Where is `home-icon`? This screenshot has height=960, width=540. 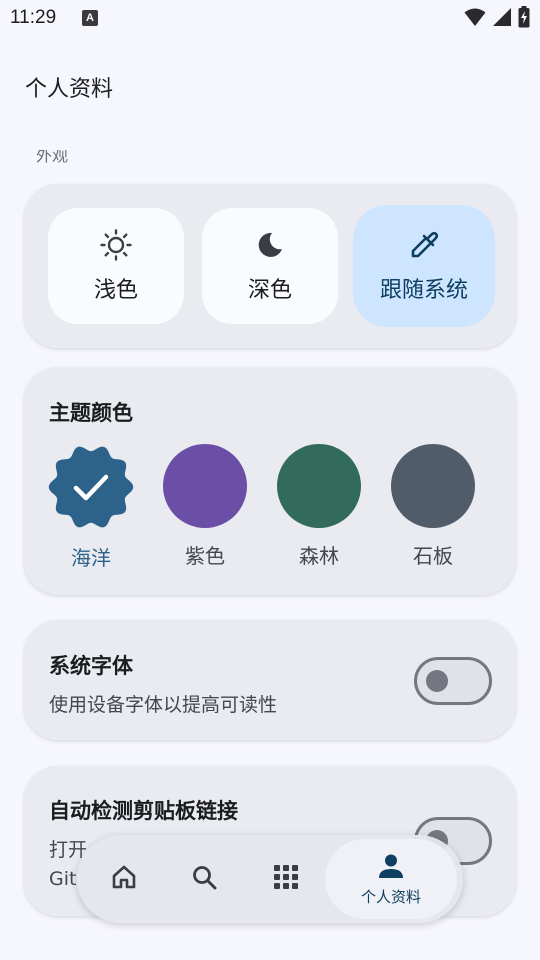 home-icon is located at coordinates (124, 879).